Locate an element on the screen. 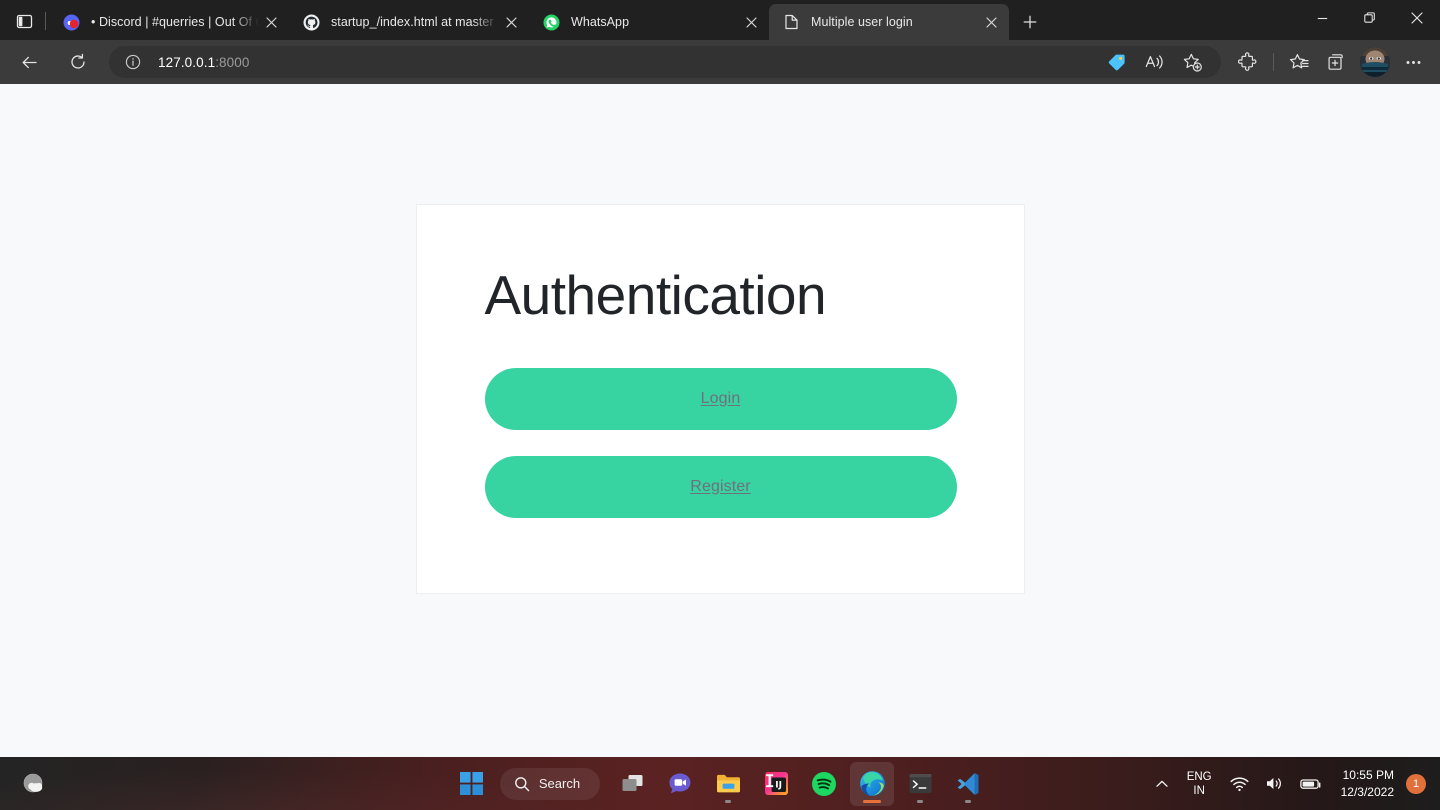 The width and height of the screenshot is (1440, 810). tab-multiple-user-login: Multiple user login is located at coordinates (889, 22).